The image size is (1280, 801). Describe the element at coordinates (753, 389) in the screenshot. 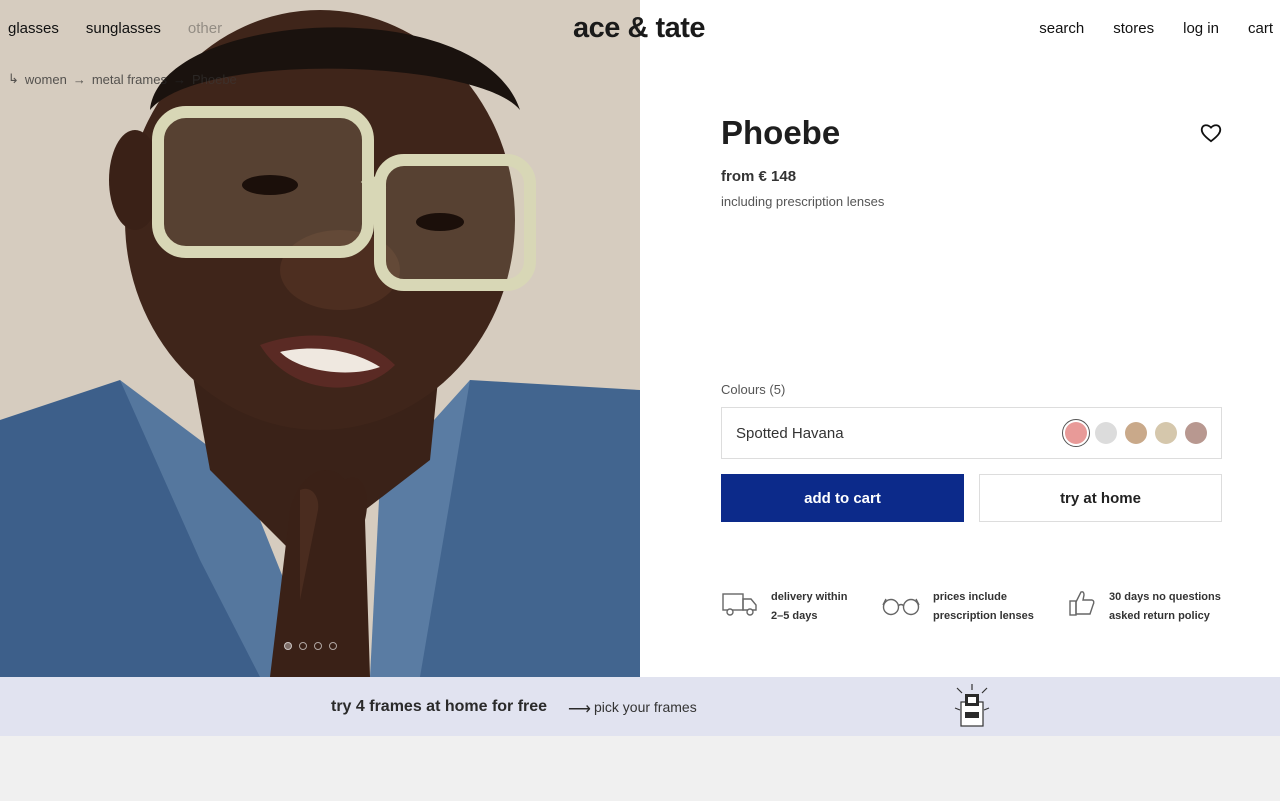

I see `colours-label: Colours (5)` at that location.